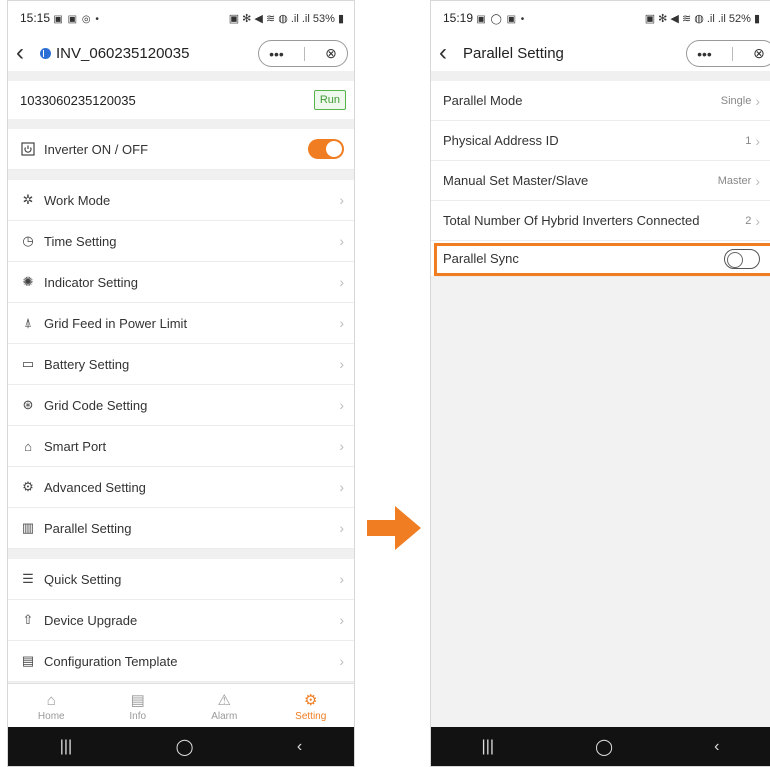  Describe the element at coordinates (311, 716) in the screenshot. I see `tab-setting-label: Setting` at that location.